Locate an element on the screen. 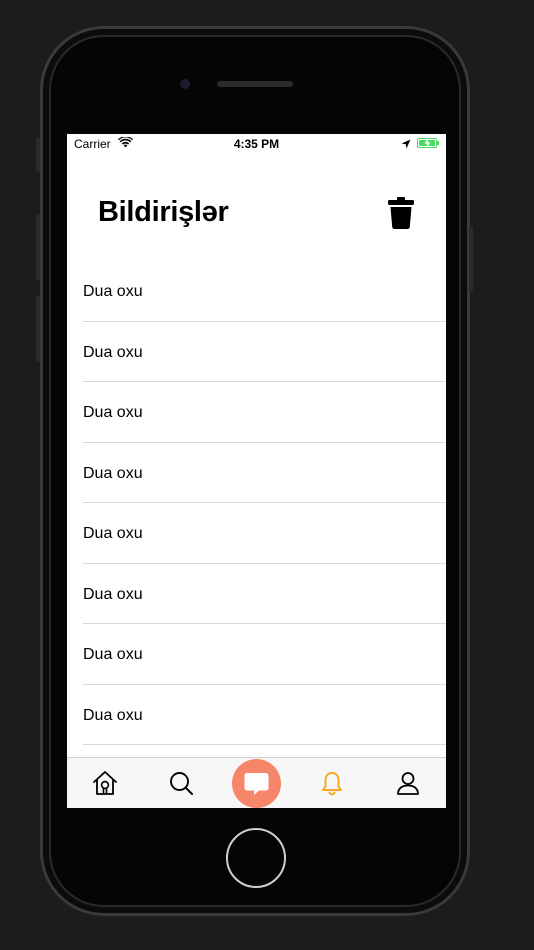  tab-chat is located at coordinates (256, 783).